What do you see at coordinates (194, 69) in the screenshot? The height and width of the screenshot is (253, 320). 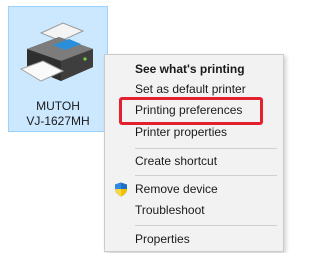 I see `menu-item-see-whats-printing: See what's printing` at bounding box center [194, 69].